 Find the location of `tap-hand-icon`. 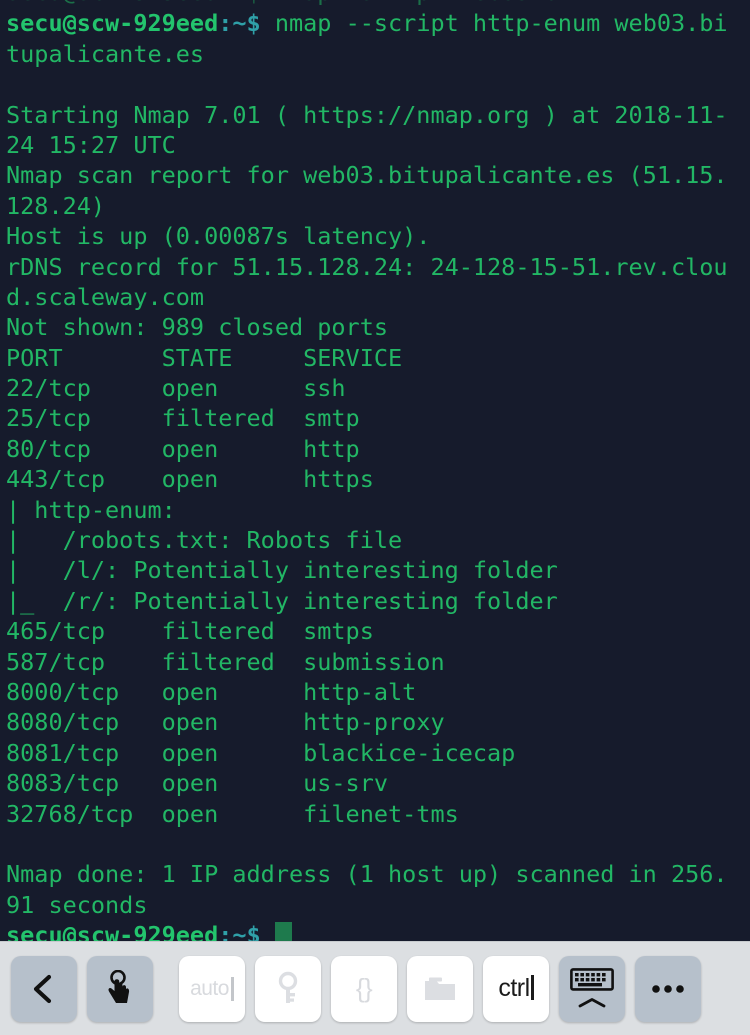

tap-hand-icon is located at coordinates (120, 988).